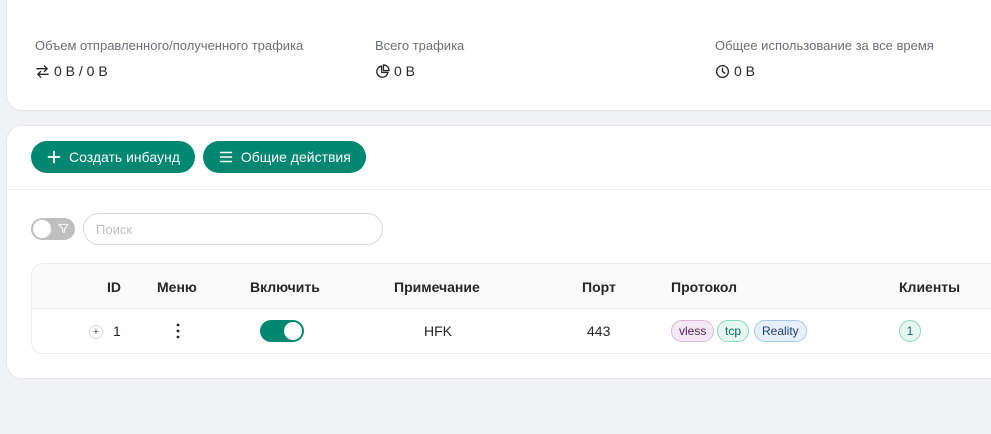 The width and height of the screenshot is (991, 434). Describe the element at coordinates (405, 71) in the screenshot. I see `stat-total-traffic-value: 0 B` at that location.